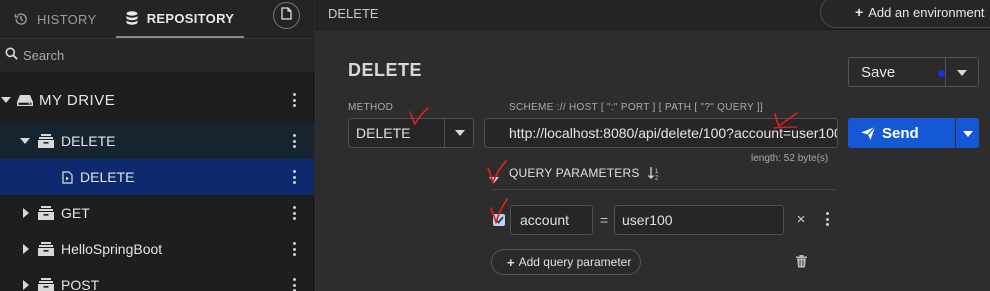  What do you see at coordinates (383, 133) in the screenshot?
I see `method-value: DELETE` at bounding box center [383, 133].